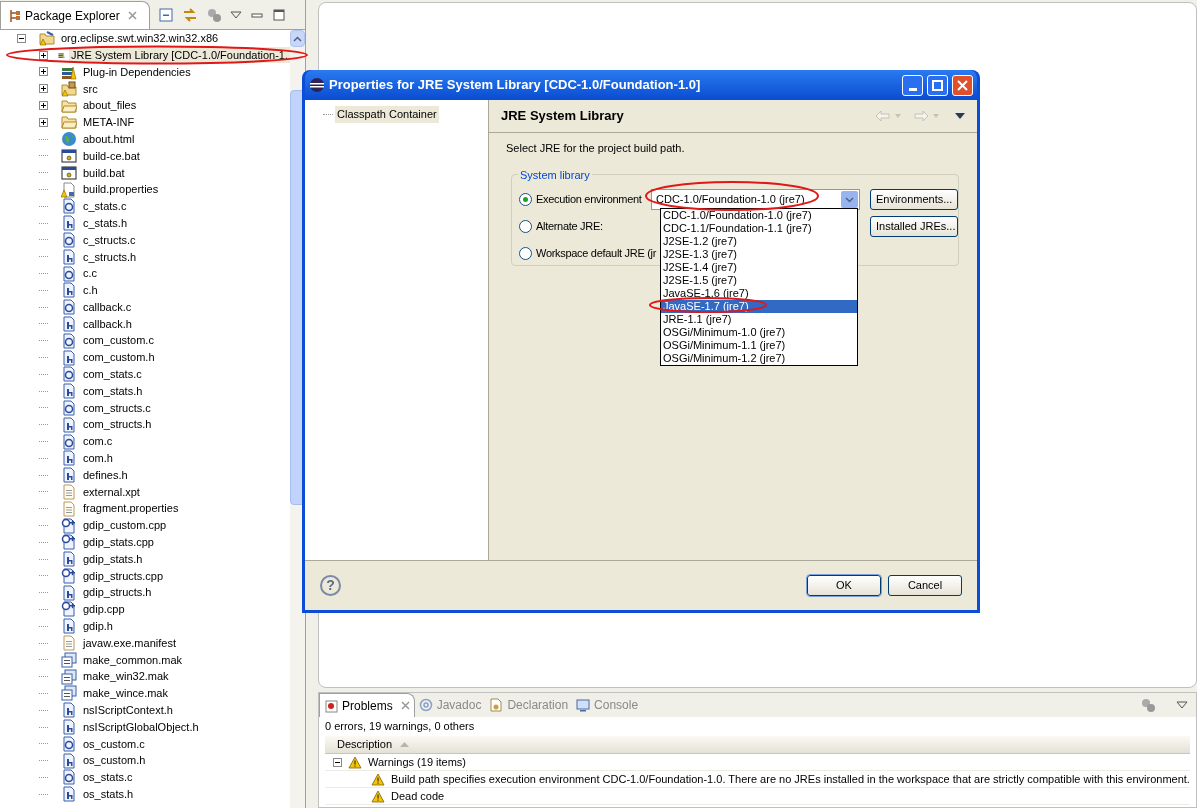 The image size is (1197, 808). Describe the element at coordinates (107, 307) in the screenshot. I see `tree-item: callback.c` at that location.